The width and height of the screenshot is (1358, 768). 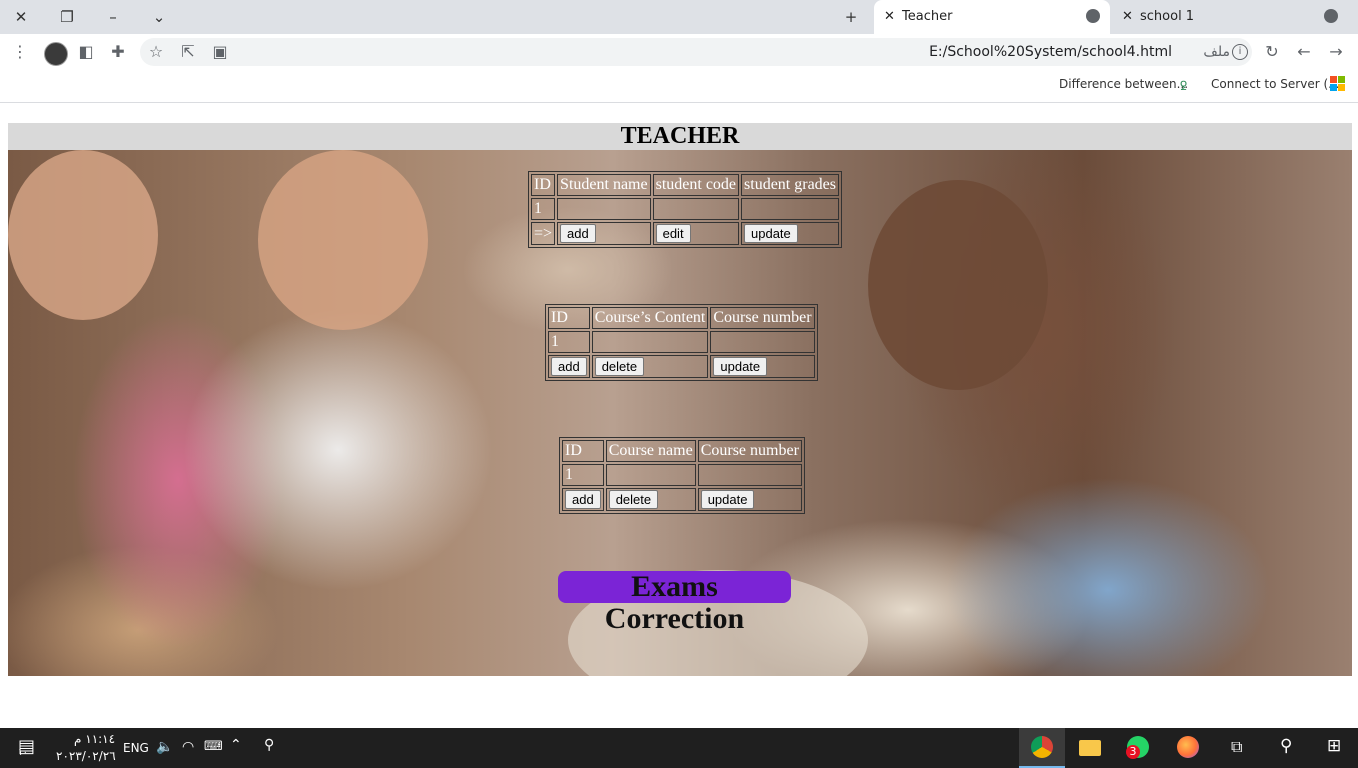 What do you see at coordinates (86, 52) in the screenshot?
I see `side-panel-icon: ◧` at bounding box center [86, 52].